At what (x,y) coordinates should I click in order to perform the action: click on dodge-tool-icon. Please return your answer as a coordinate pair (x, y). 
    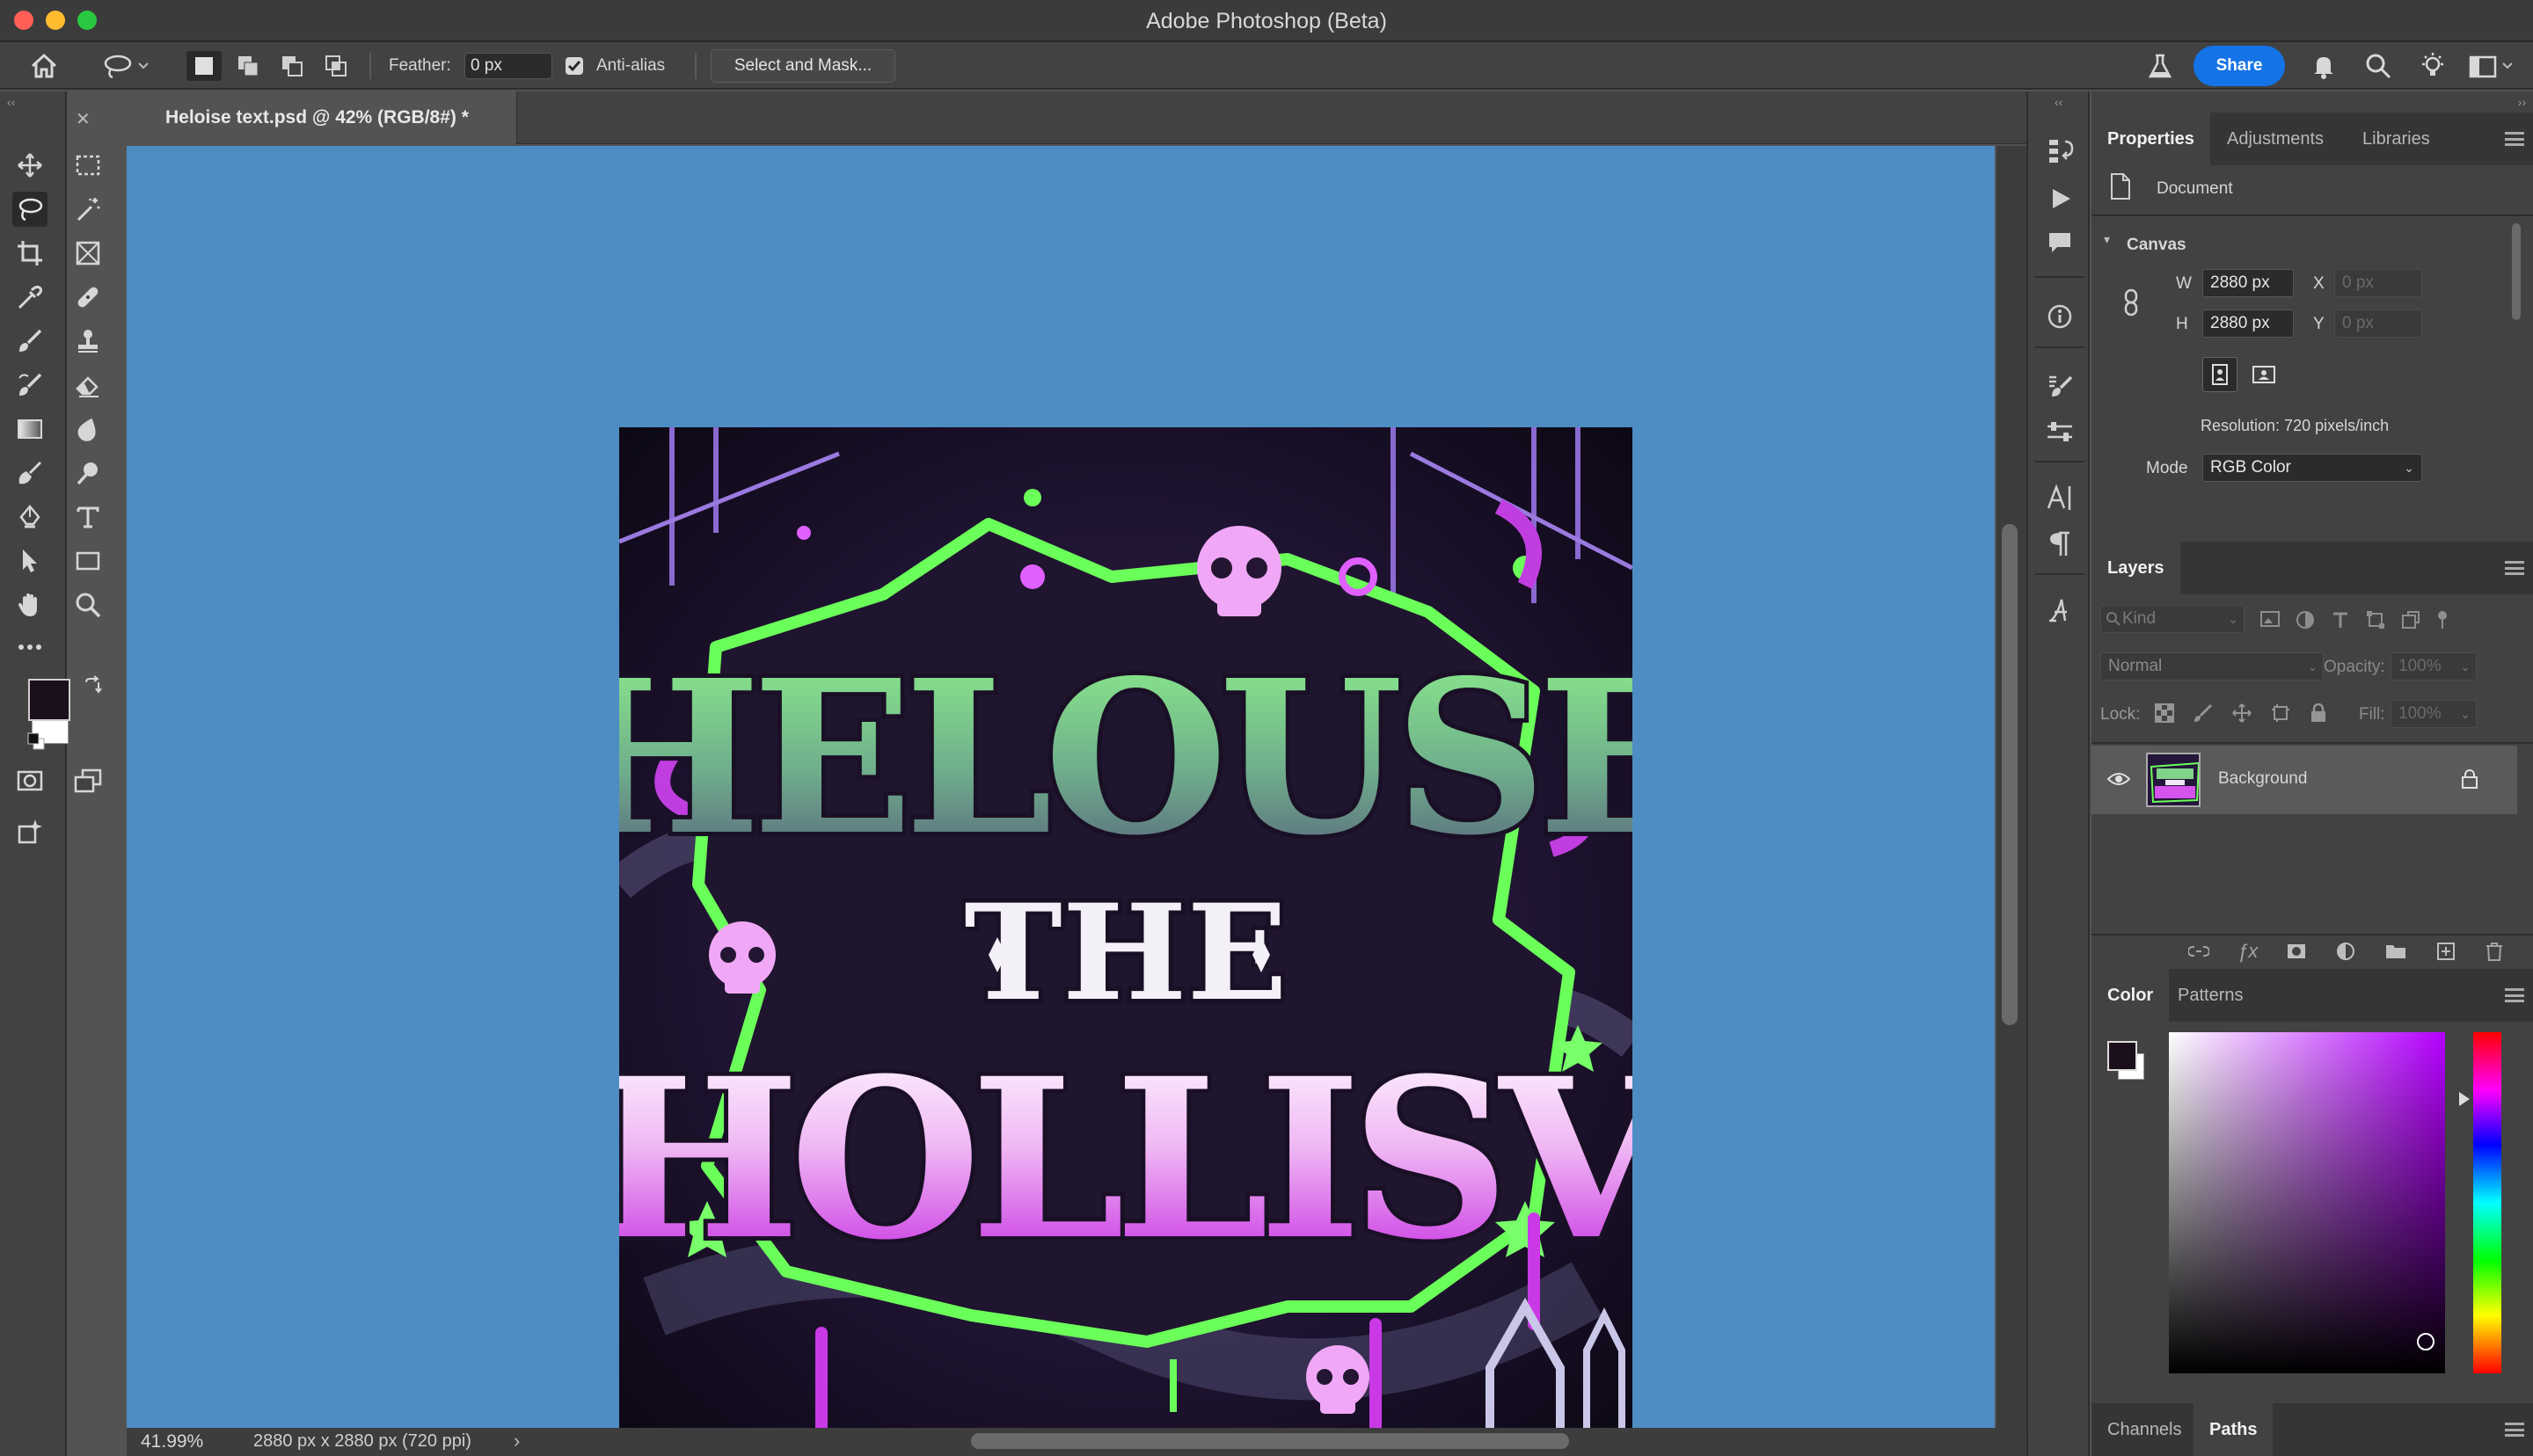
    Looking at the image, I should click on (29, 473).